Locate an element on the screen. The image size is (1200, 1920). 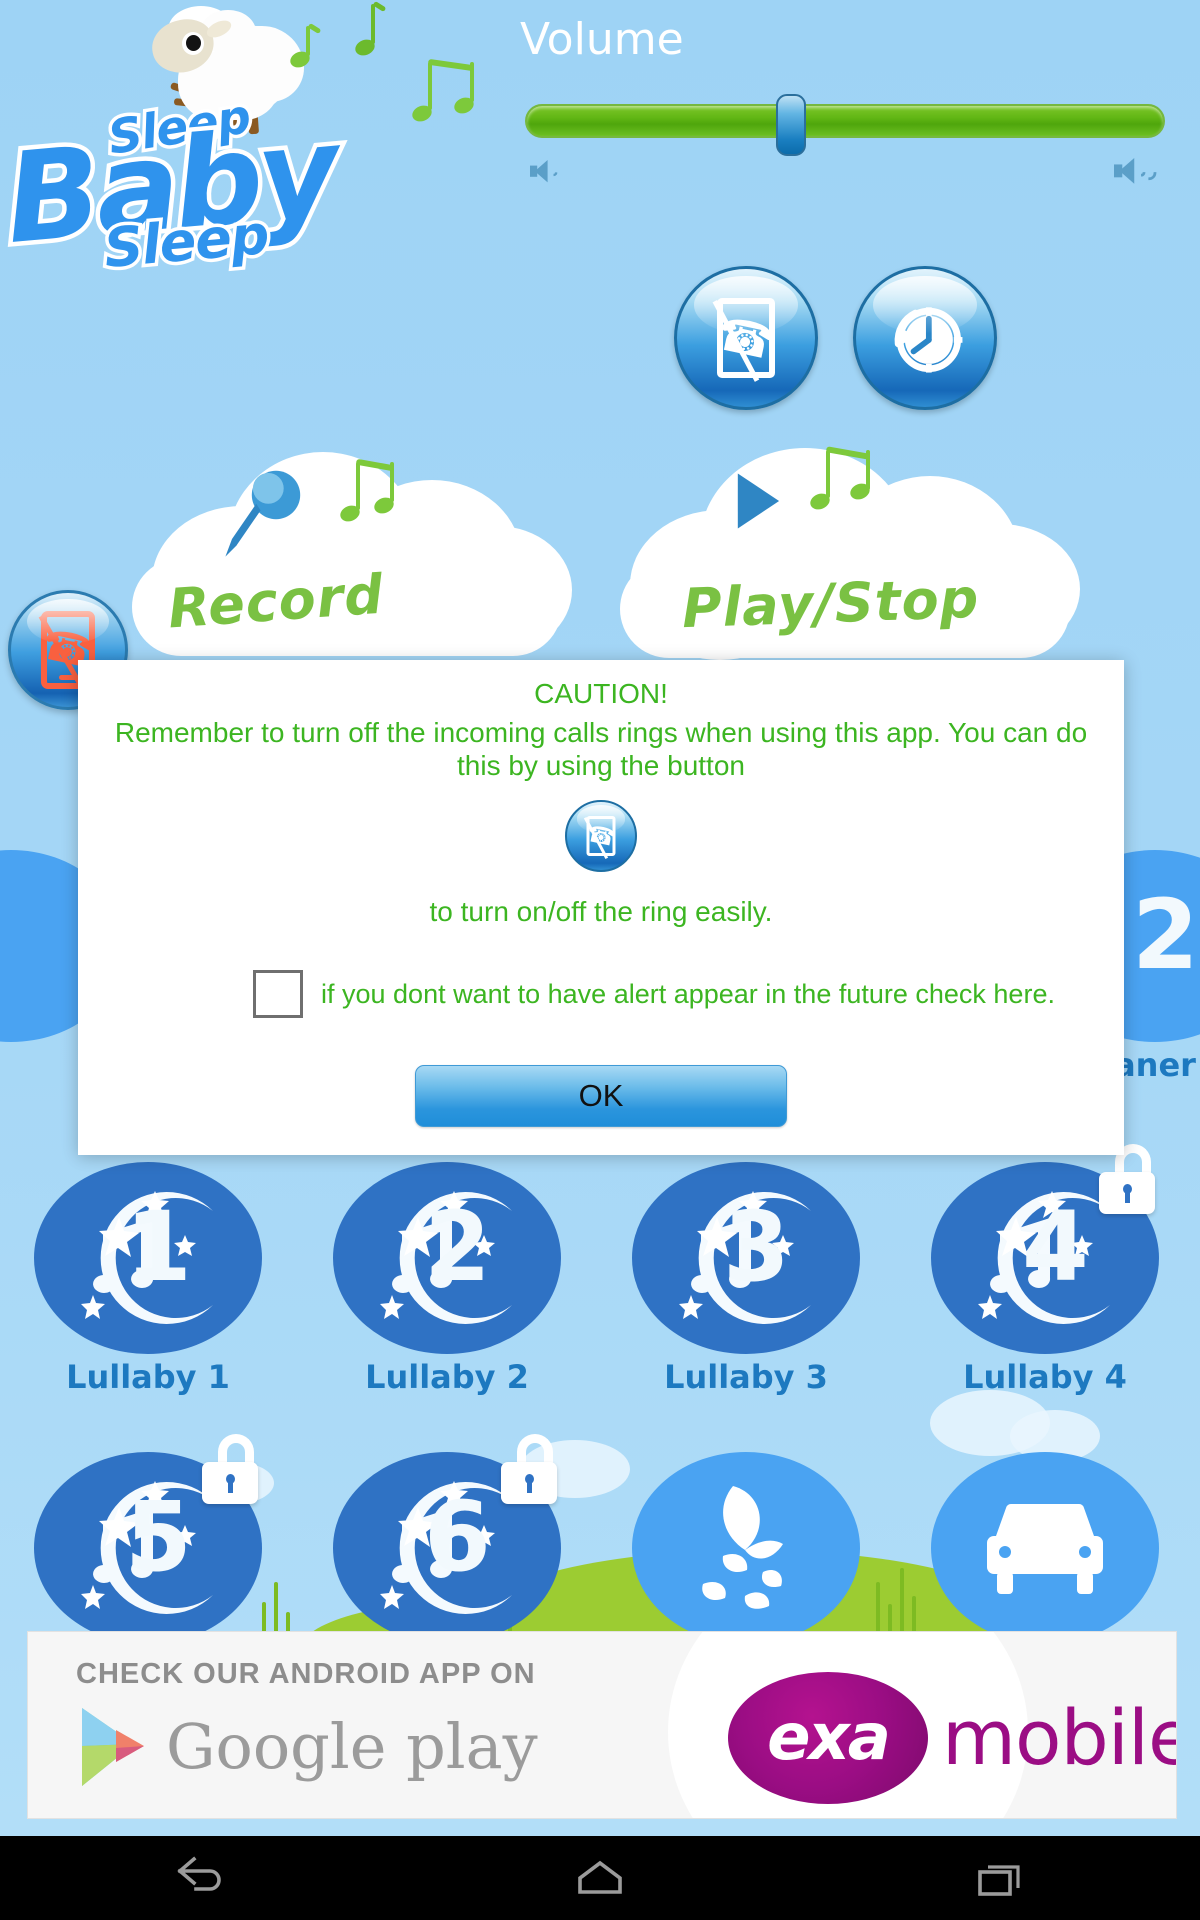
dialog-ok-button: OK is located at coordinates (601, 1096).